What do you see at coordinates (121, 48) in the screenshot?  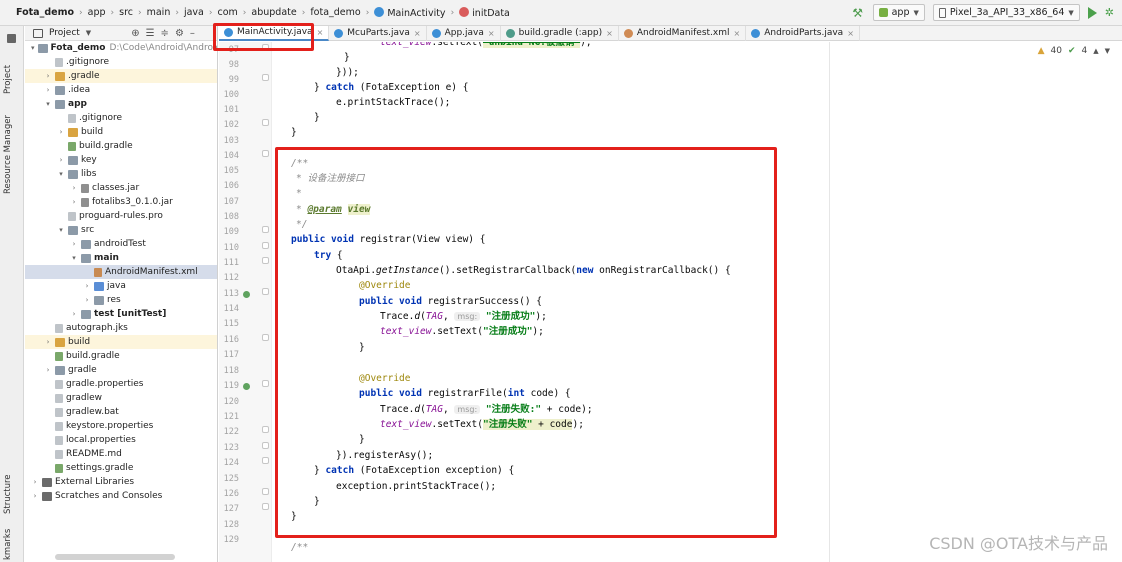 I see `tree-item: ▾ Fota_demo D:\Code\Android\Android` at bounding box center [121, 48].